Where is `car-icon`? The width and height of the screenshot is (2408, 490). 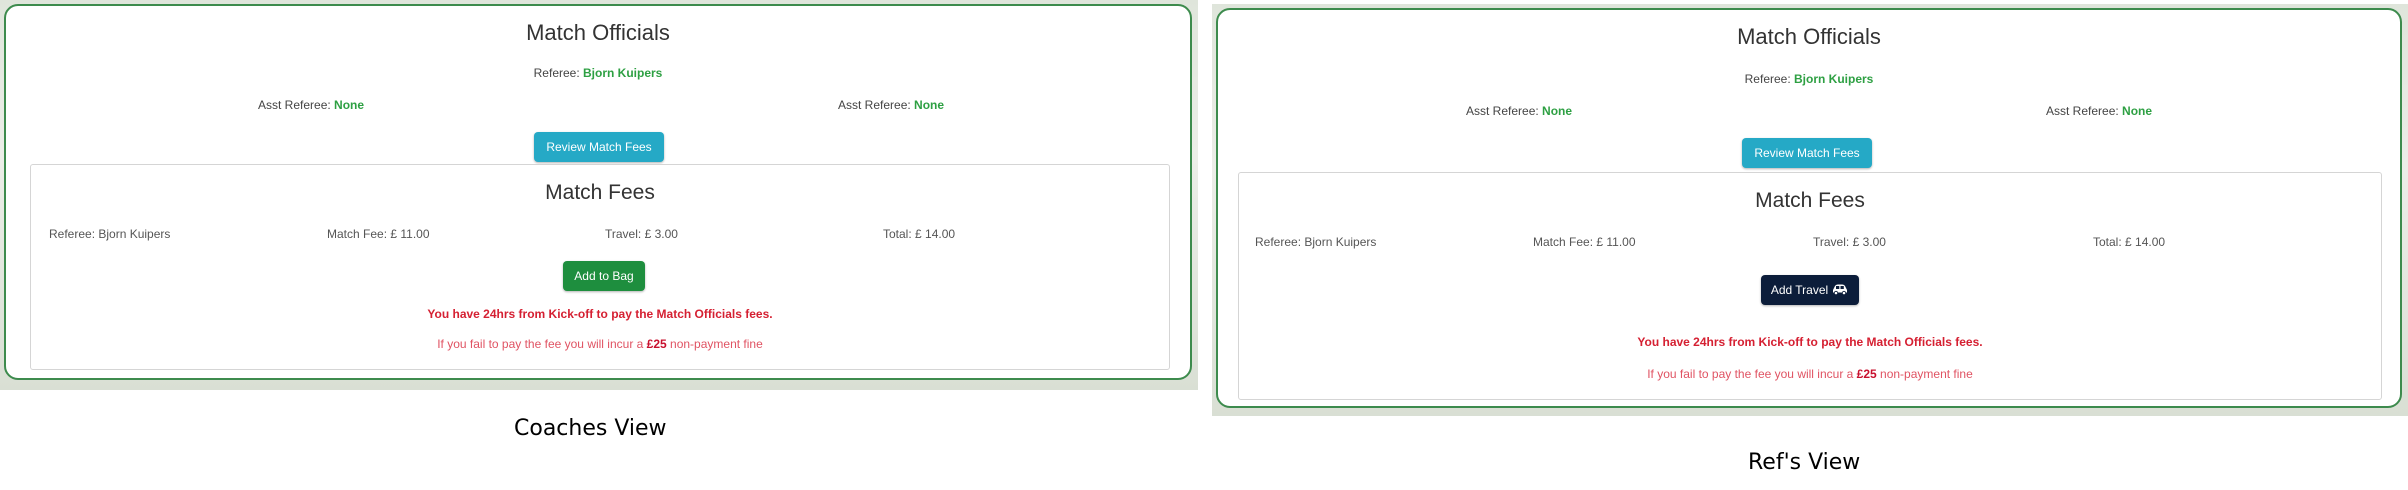 car-icon is located at coordinates (1840, 290).